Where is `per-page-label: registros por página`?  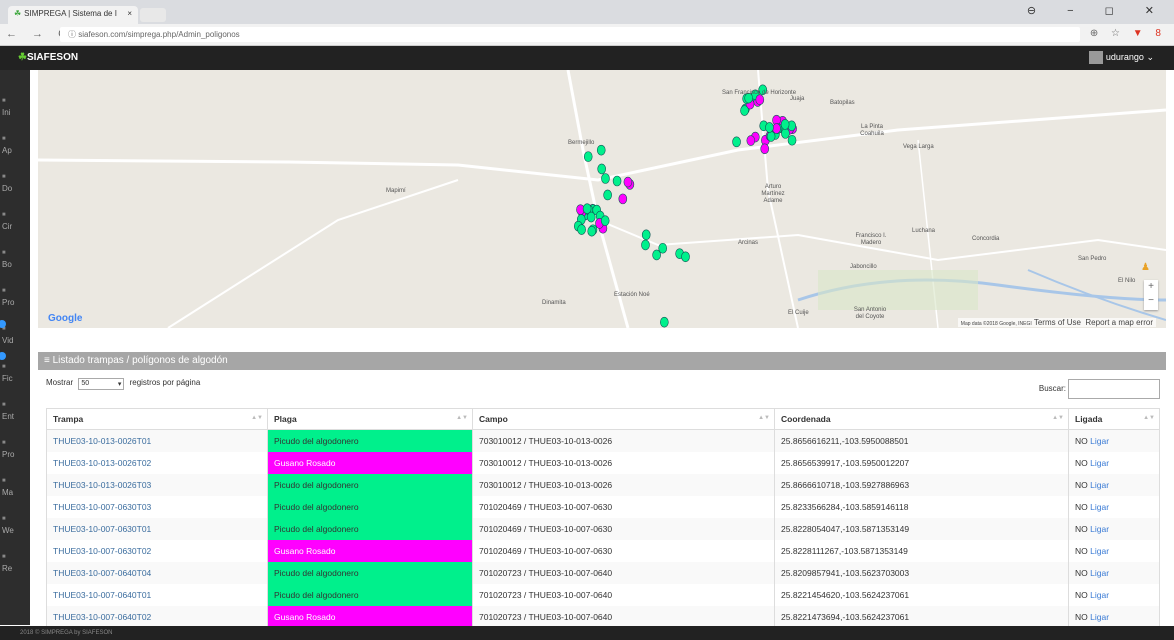
per-page-label: registros por página is located at coordinates (165, 382).